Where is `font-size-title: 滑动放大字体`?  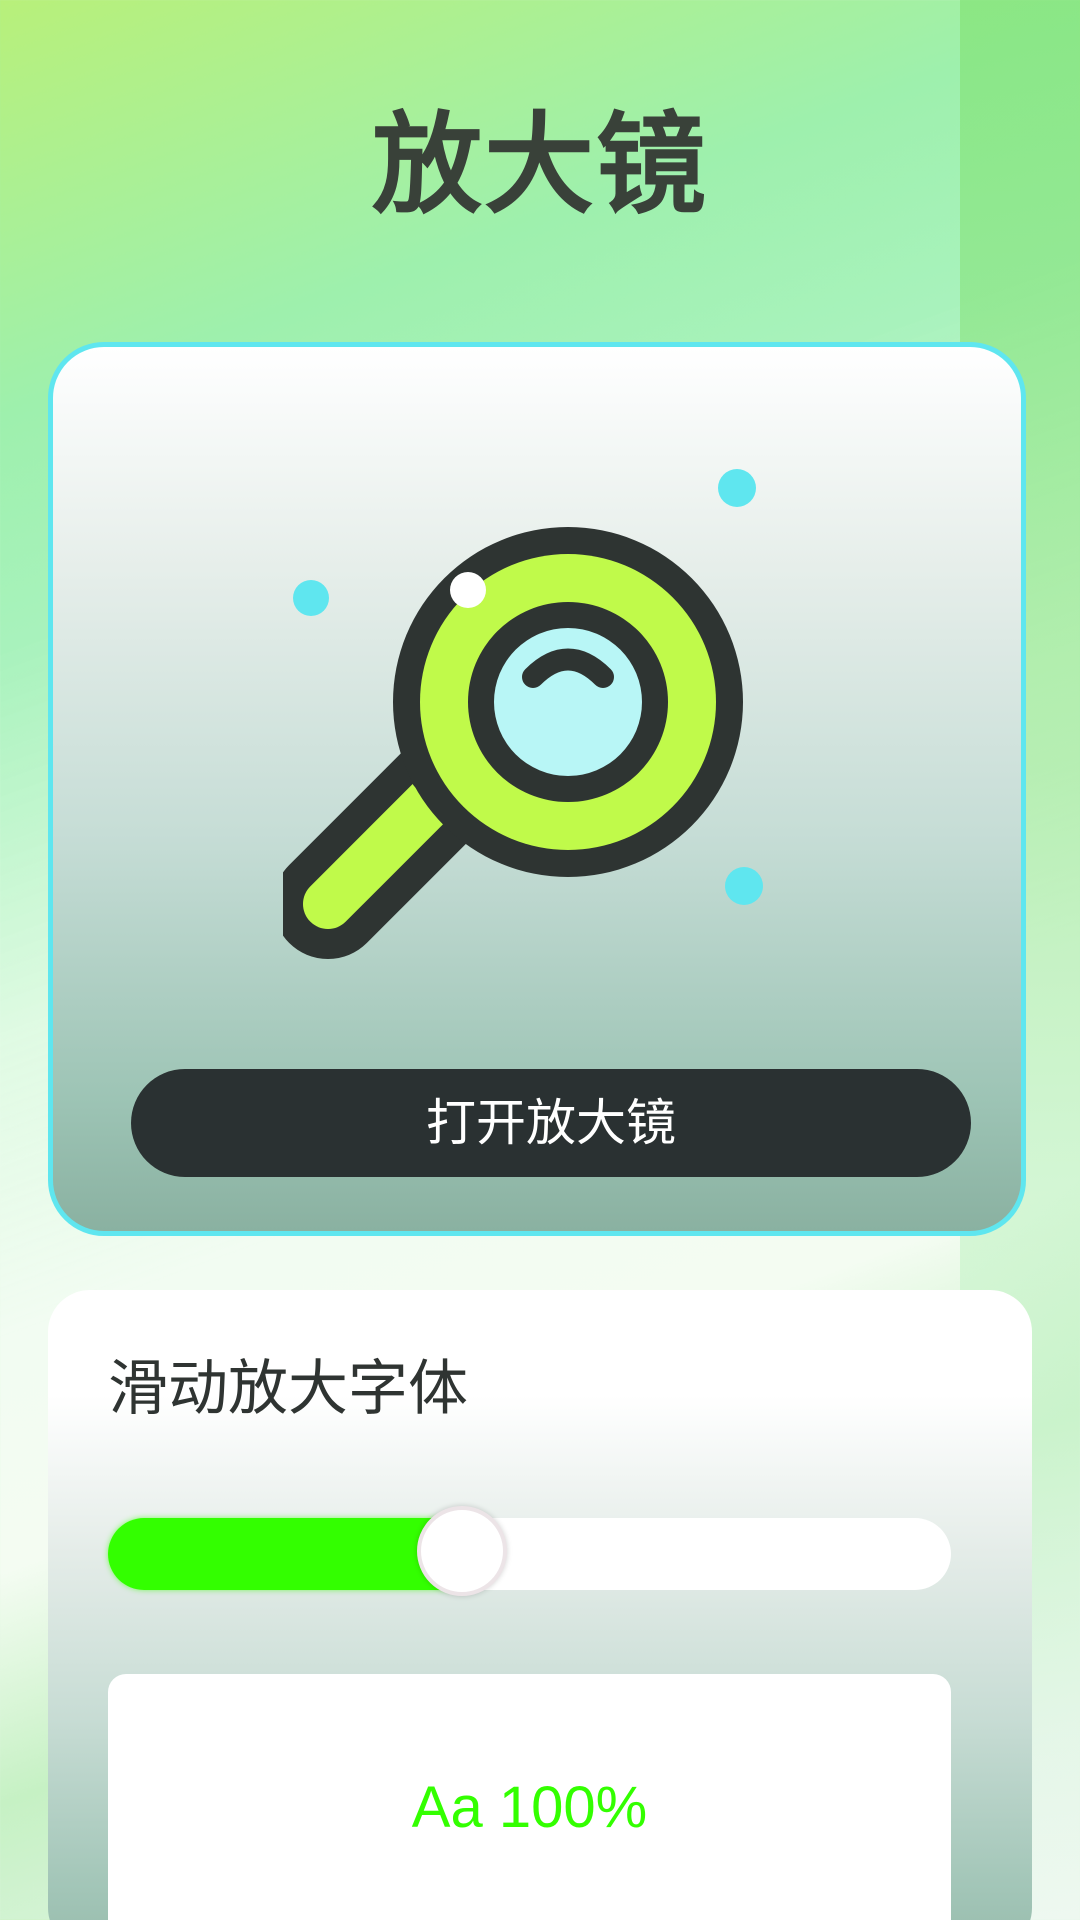 font-size-title: 滑动放大字体 is located at coordinates (288, 1389).